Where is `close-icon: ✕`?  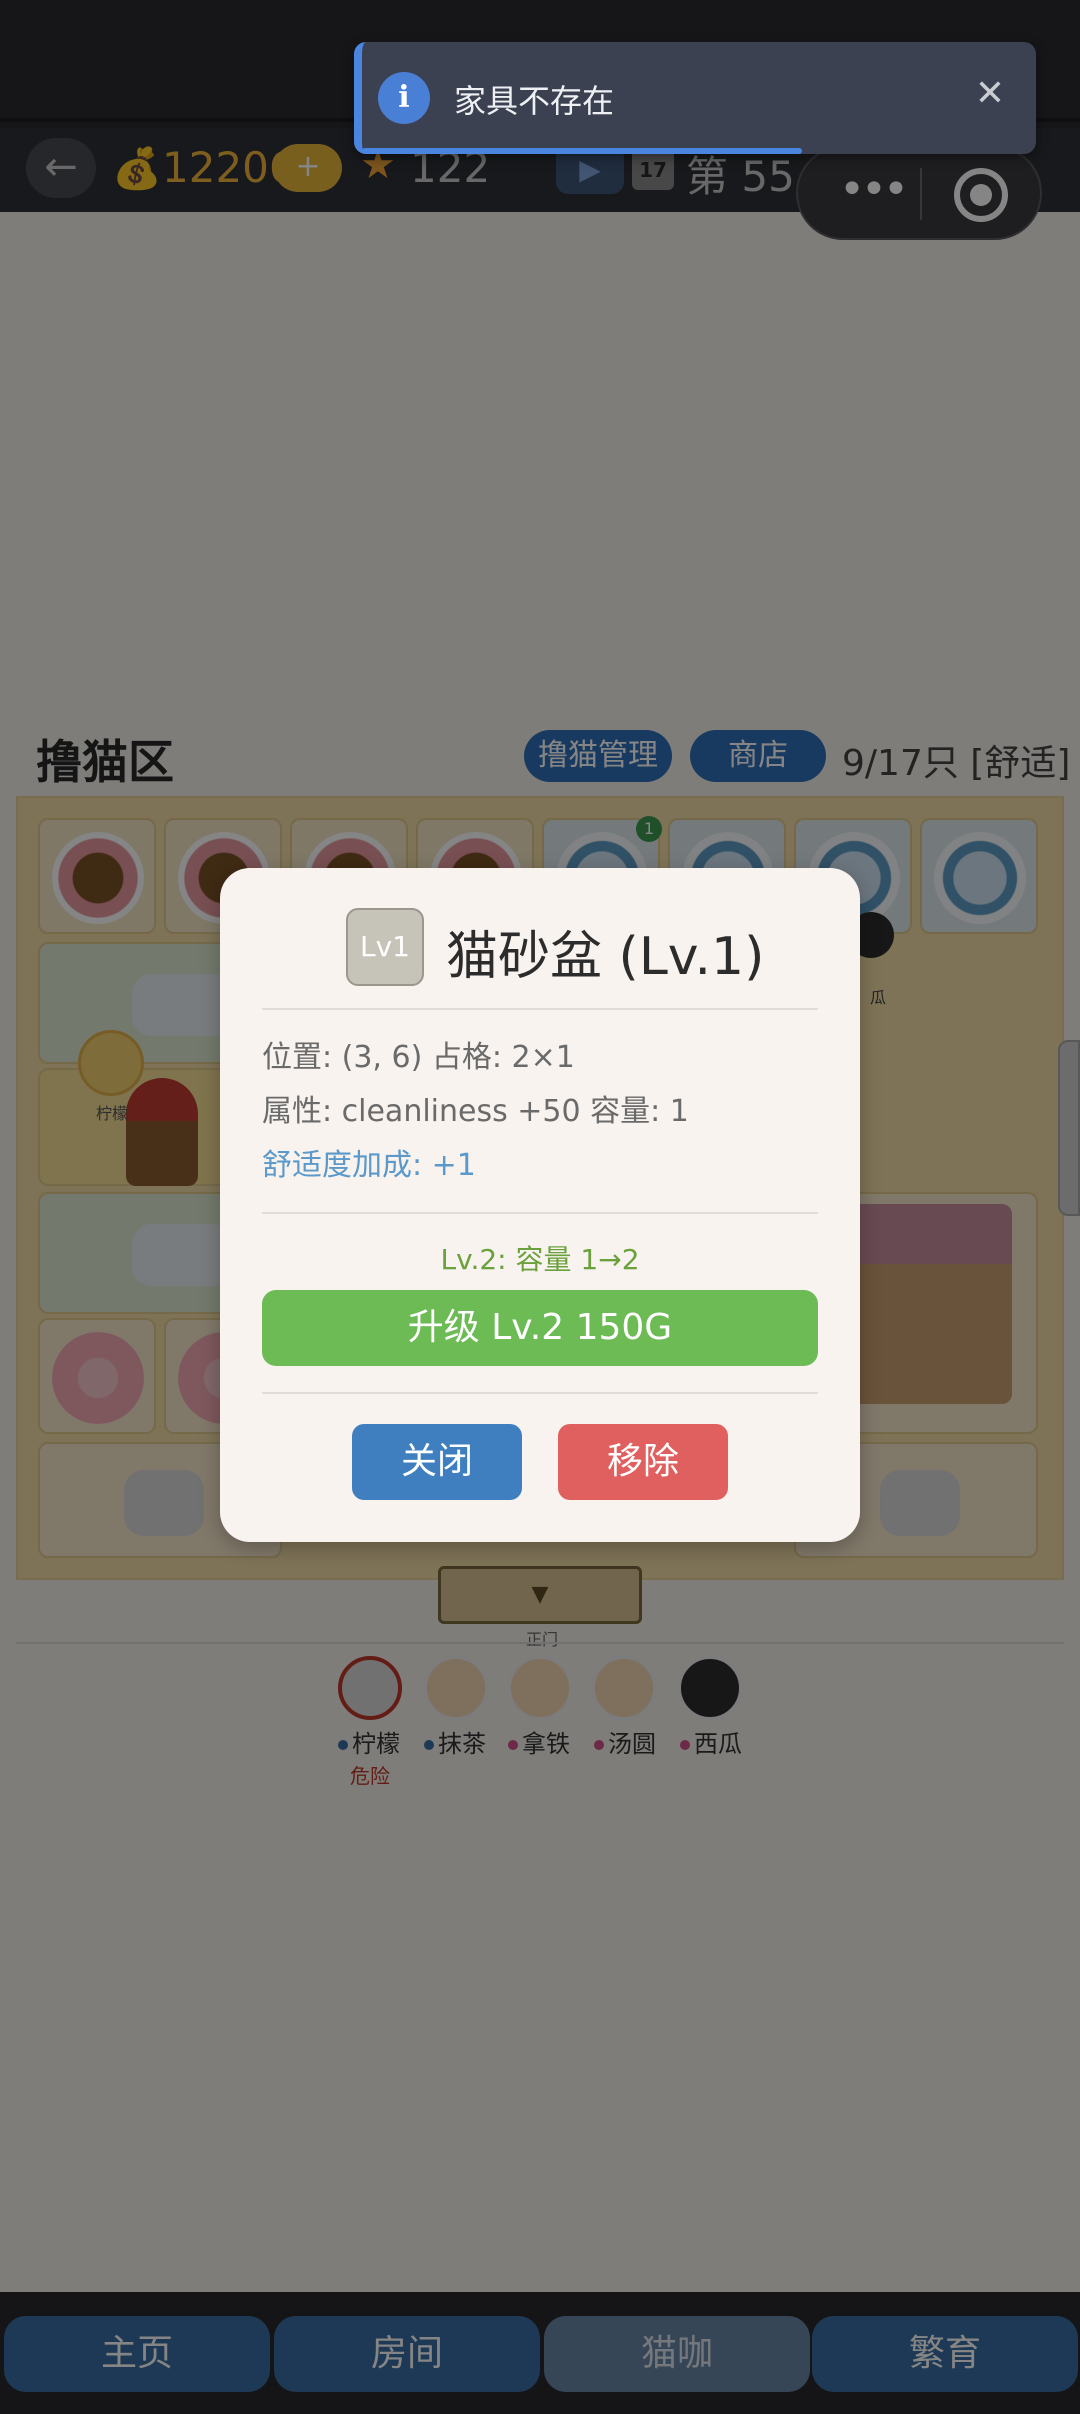
close-icon: ✕ is located at coordinates (990, 94).